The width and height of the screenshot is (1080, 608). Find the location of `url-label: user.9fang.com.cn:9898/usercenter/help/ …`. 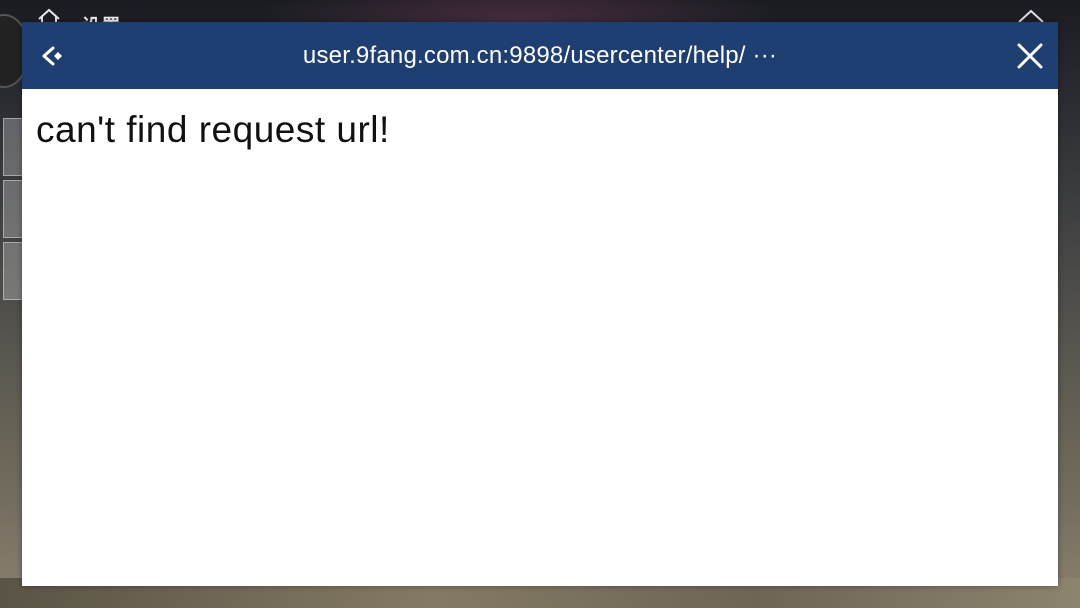

url-label: user.9fang.com.cn:9898/usercenter/help/ … is located at coordinates (540, 55).